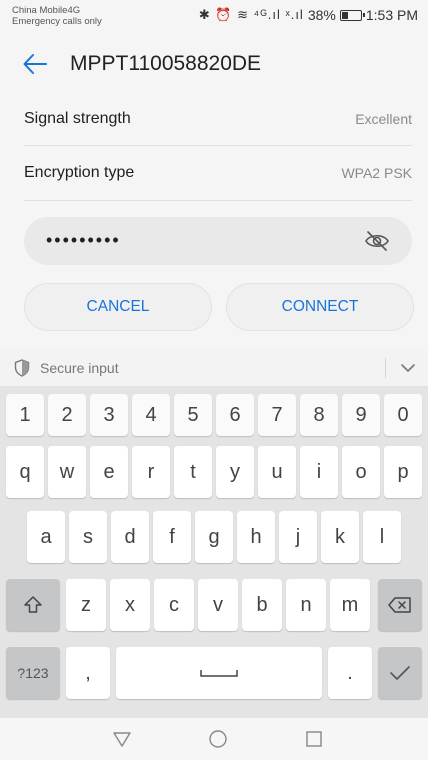  Describe the element at coordinates (25, 415) in the screenshot. I see `number-key-1: 1` at that location.